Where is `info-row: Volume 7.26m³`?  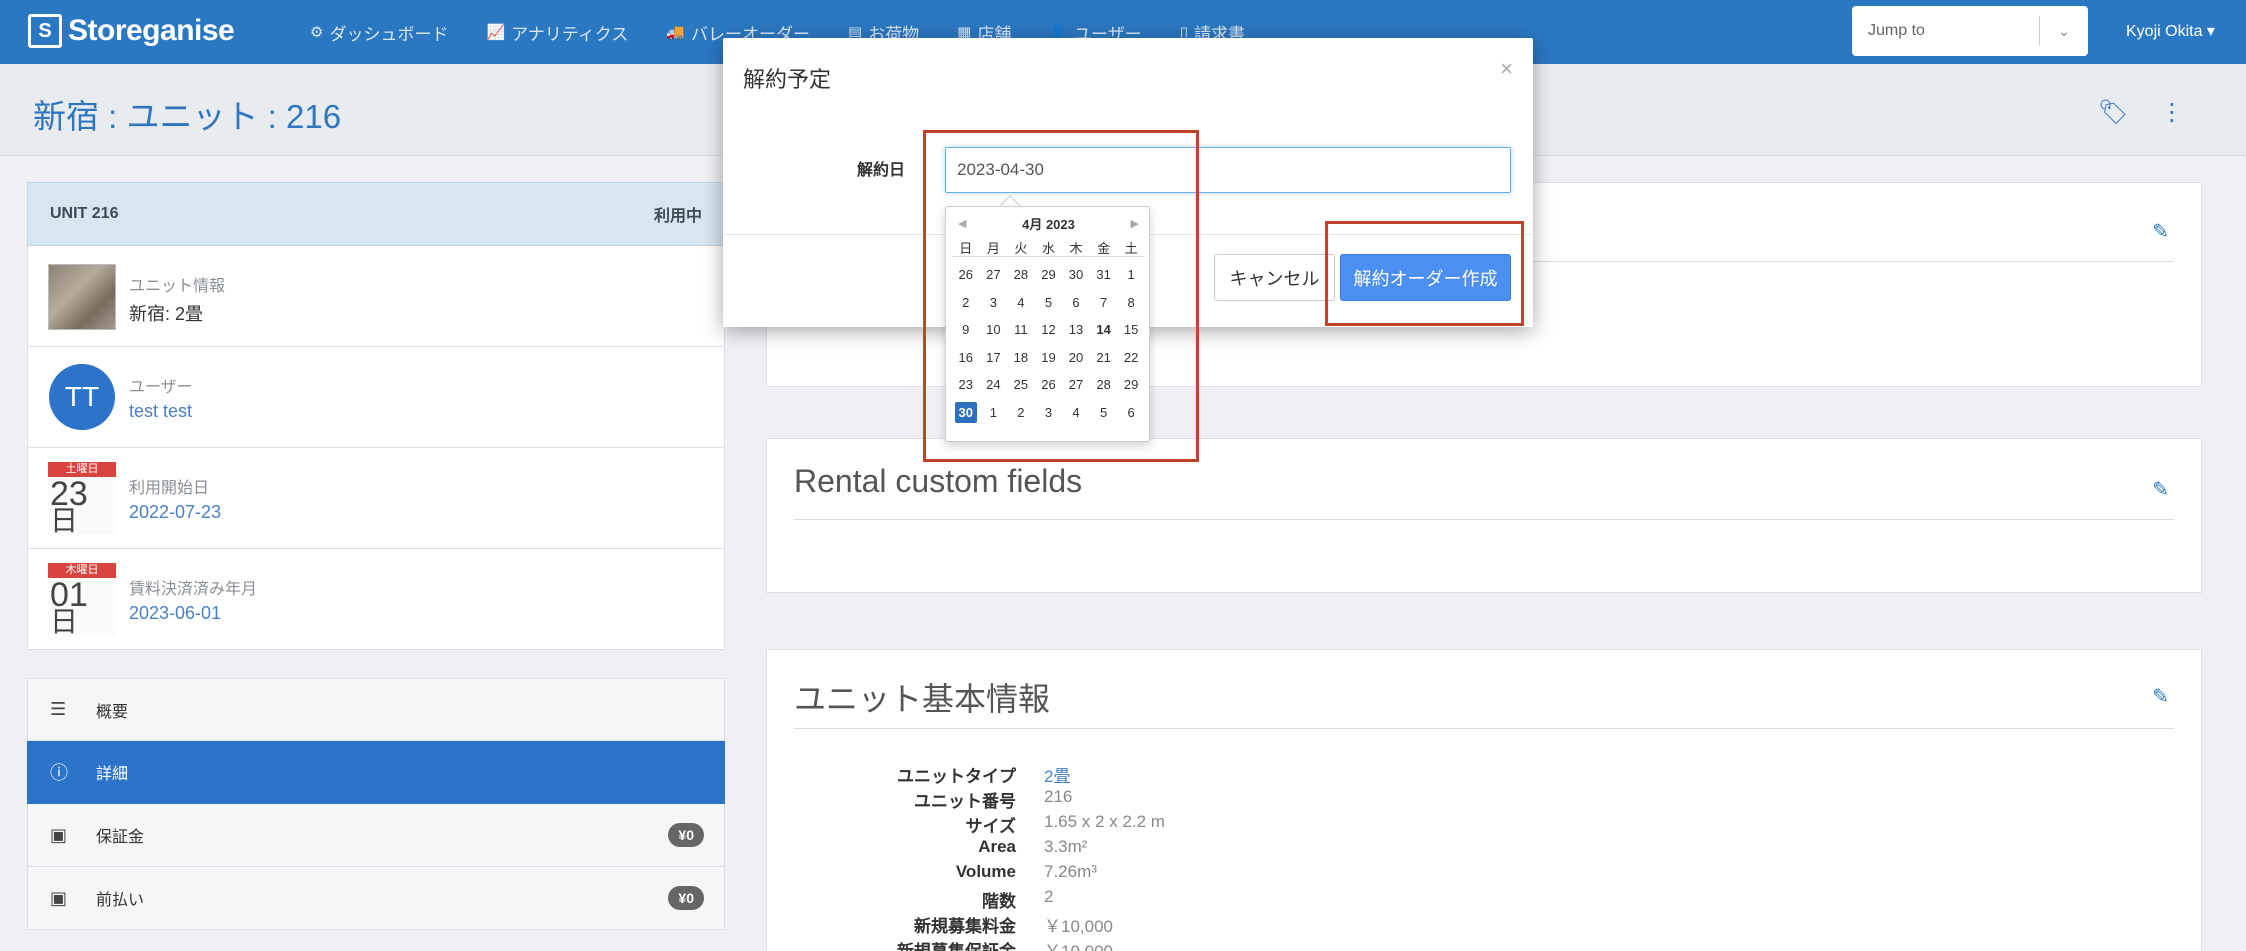
info-row: Volume 7.26m³ is located at coordinates (1094, 874).